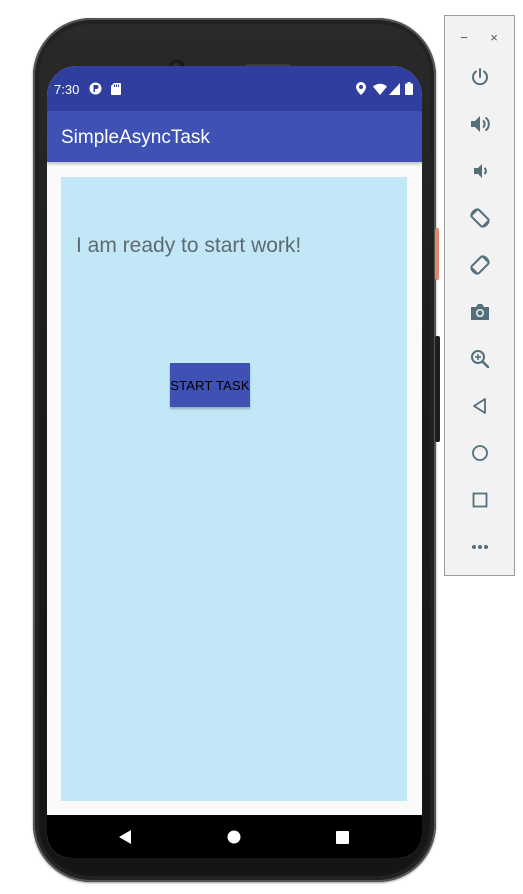 This screenshot has height=894, width=523. Describe the element at coordinates (480, 312) in the screenshot. I see `camera-icon` at that location.